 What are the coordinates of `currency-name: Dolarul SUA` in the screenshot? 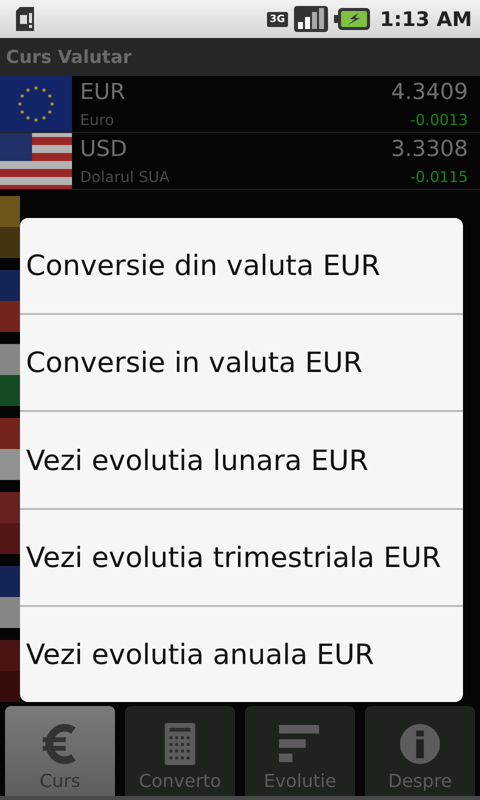 It's located at (125, 177).